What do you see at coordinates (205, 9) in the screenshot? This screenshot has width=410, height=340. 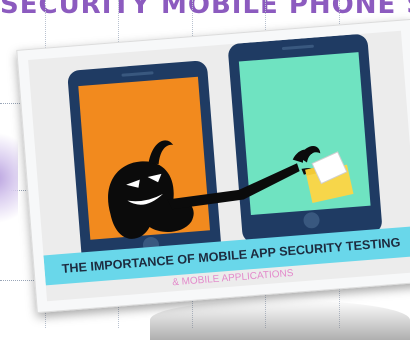 I see `top-banner-text: SECURITY MOBILE PHONE SECURITY` at bounding box center [205, 9].